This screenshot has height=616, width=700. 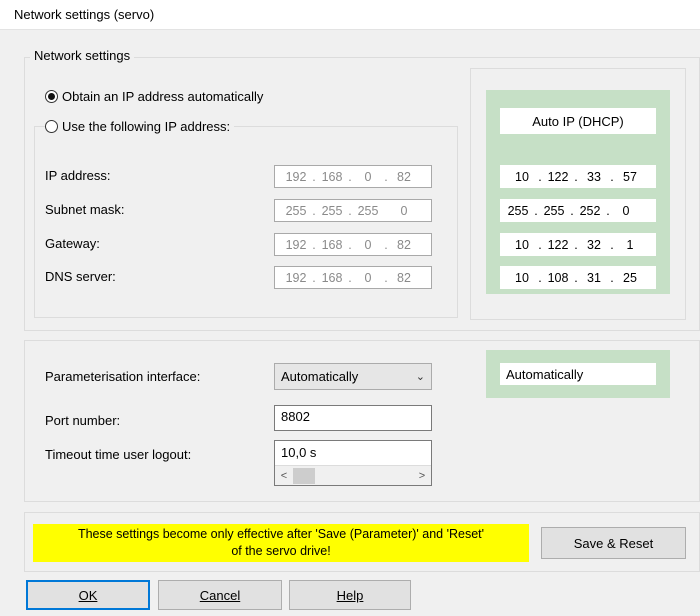 What do you see at coordinates (51, 126) in the screenshot?
I see `radio-manual-ip-button` at bounding box center [51, 126].